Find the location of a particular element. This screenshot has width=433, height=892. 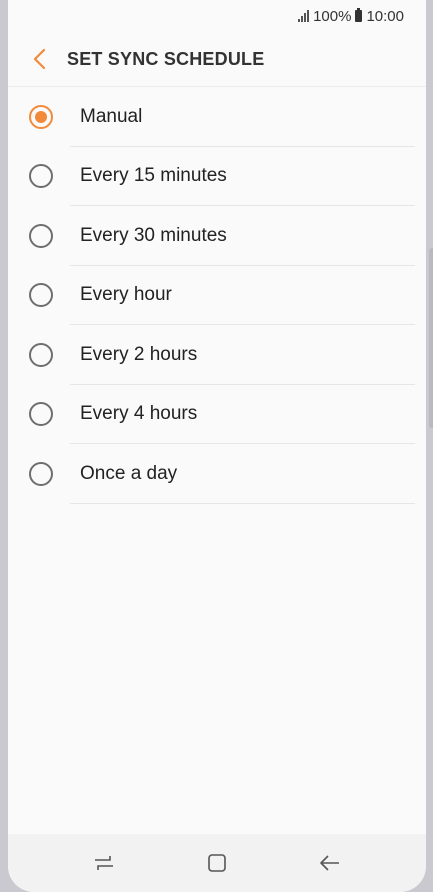

status-bar: 100% 10:00 is located at coordinates (217, 16).